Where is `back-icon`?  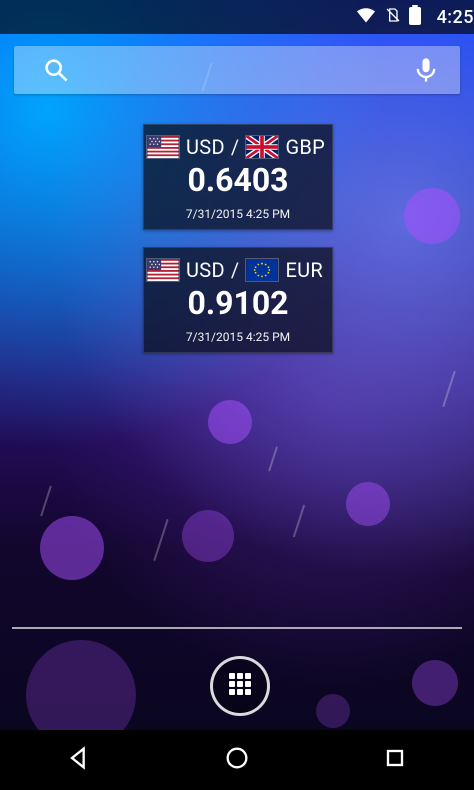
back-icon is located at coordinates (79, 760).